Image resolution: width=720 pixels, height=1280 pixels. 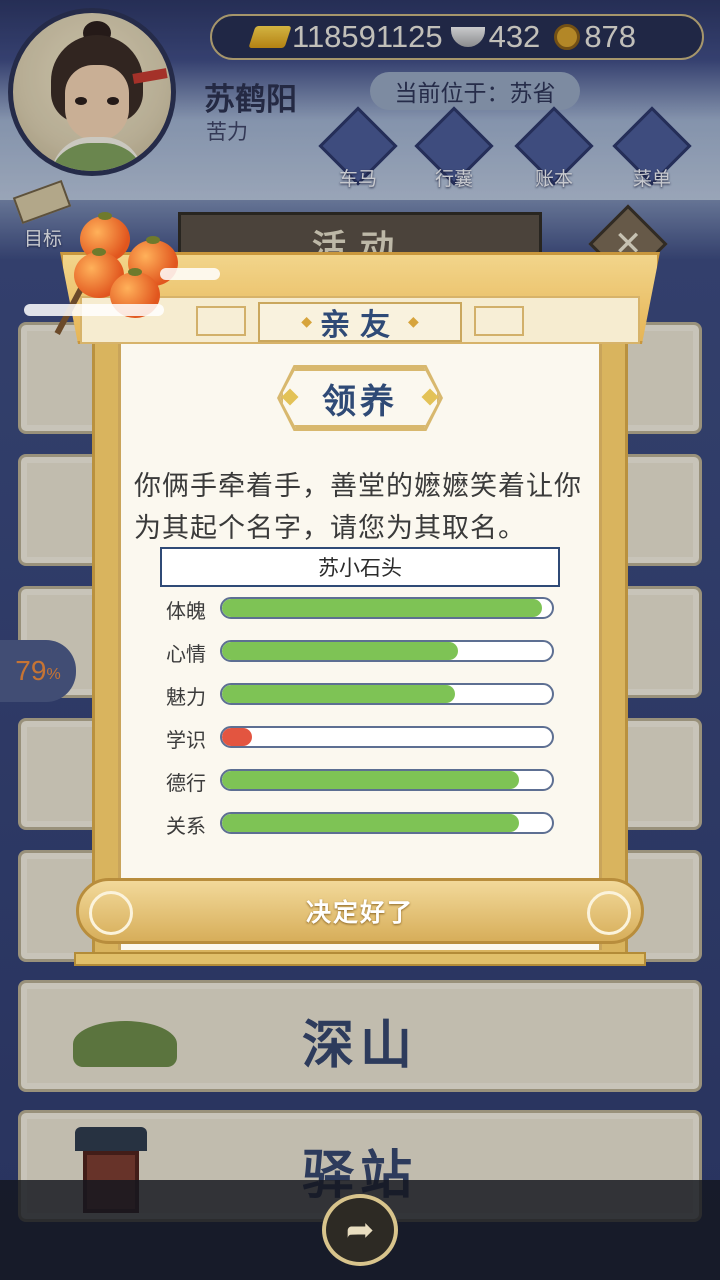 I want to click on stat-label: 关系, so click(x=186, y=826).